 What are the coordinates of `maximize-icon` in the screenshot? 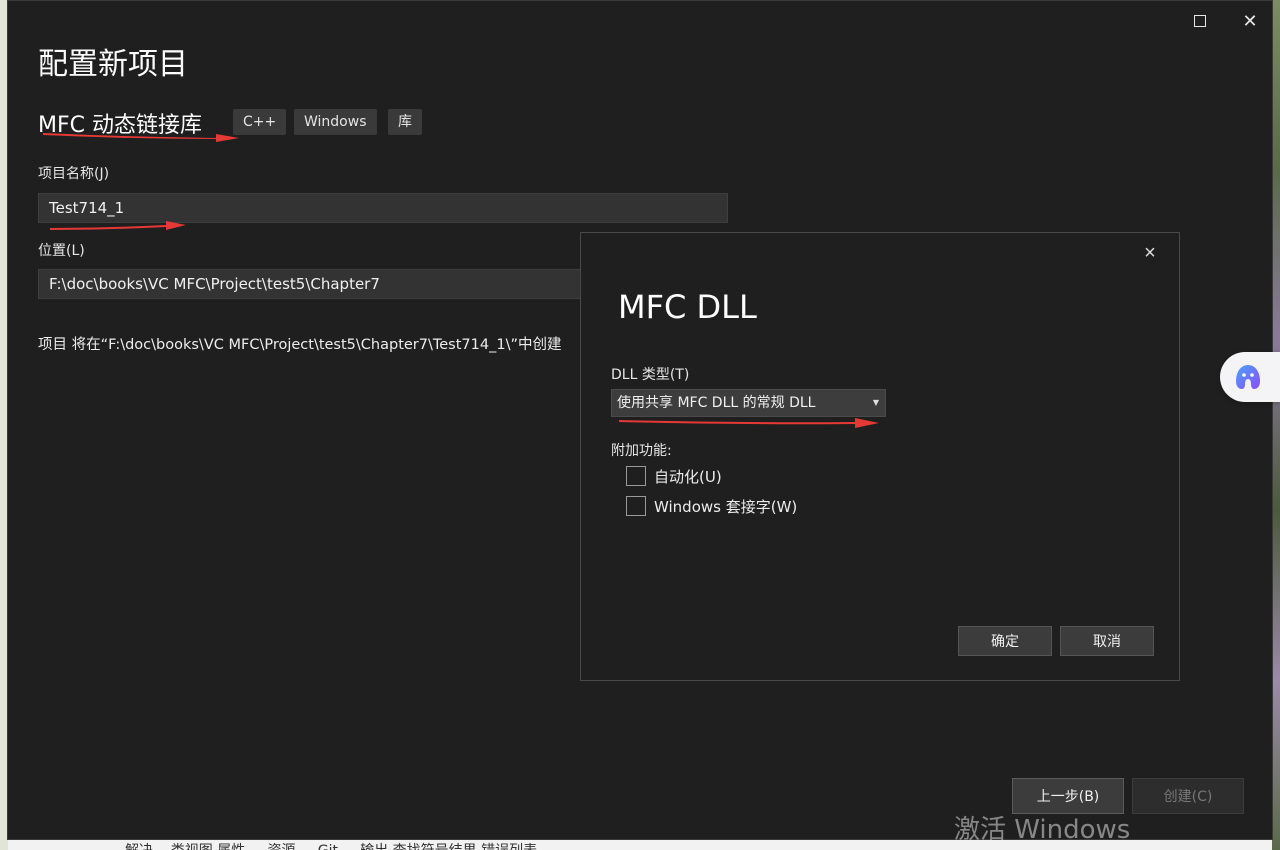 It's located at (1200, 20).